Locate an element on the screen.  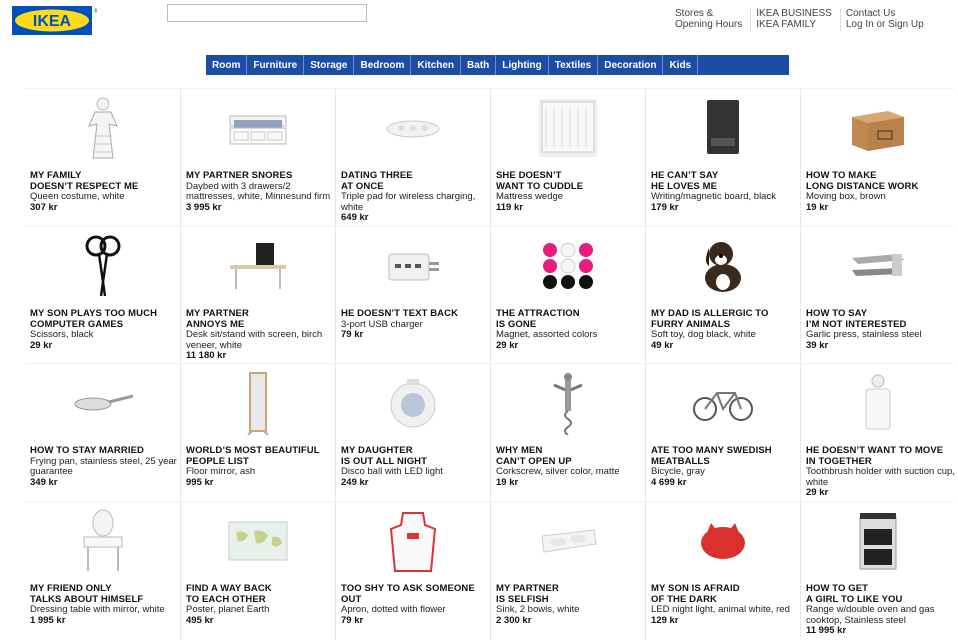
business-link-group: IKEA BUSINESS IKEA FAMILY is located at coordinates (795, 20).